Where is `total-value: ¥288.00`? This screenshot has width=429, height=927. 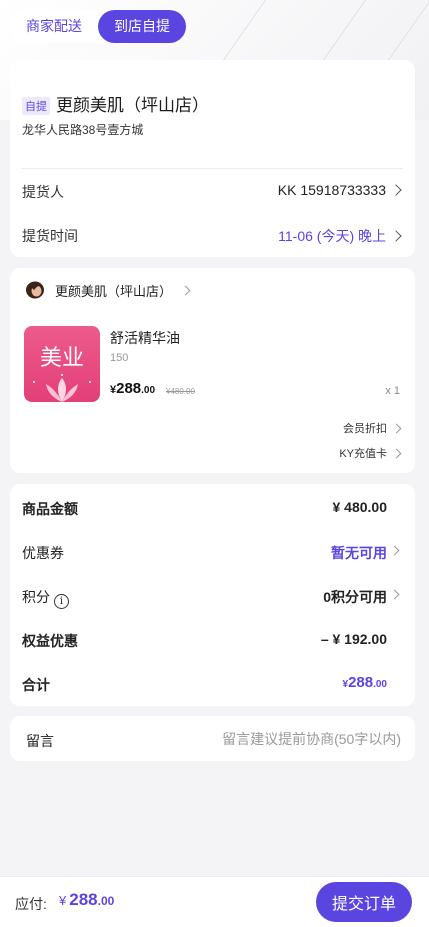 total-value: ¥288.00 is located at coordinates (365, 682).